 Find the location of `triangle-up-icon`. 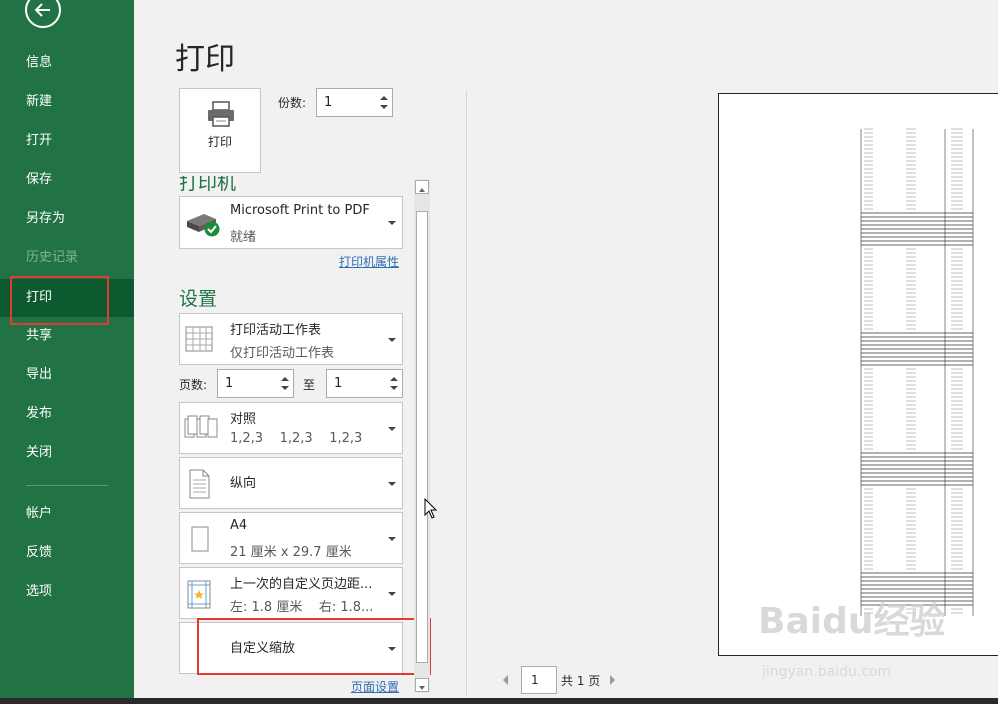

triangle-up-icon is located at coordinates (422, 190).